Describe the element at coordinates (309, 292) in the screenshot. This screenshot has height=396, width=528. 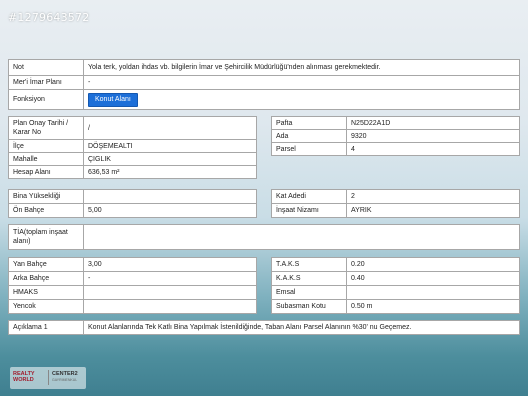
I see `emsal-label: Emsal` at that location.